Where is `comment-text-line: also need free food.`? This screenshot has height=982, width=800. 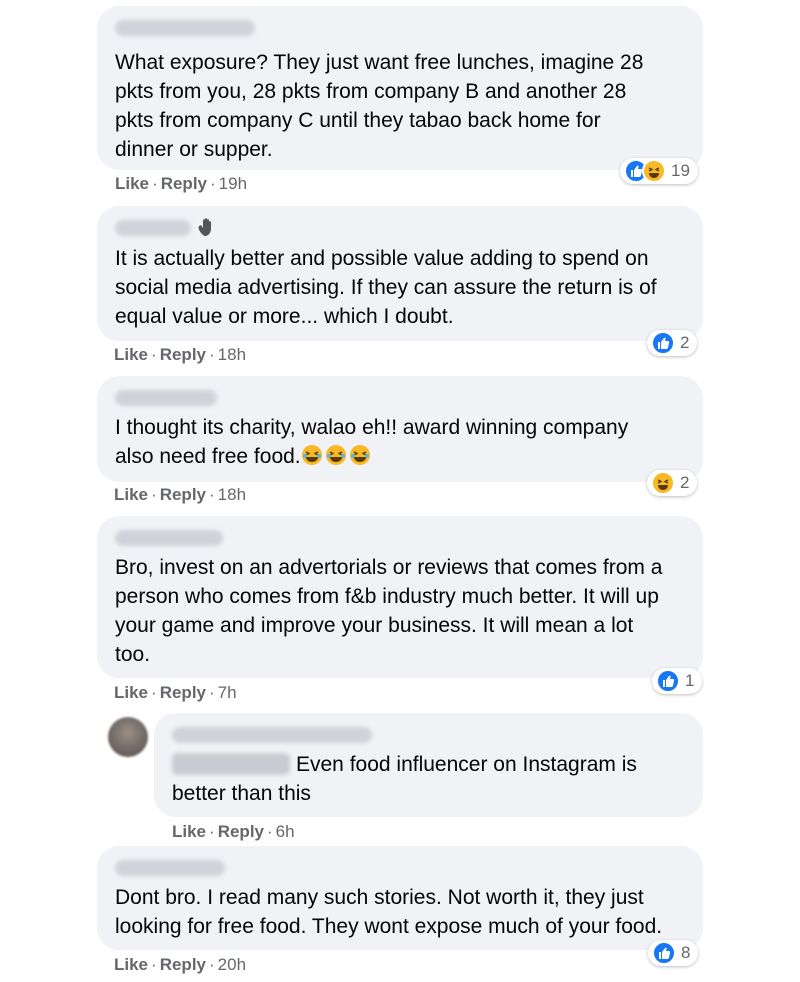 comment-text-line: also need free food. is located at coordinates (244, 456).